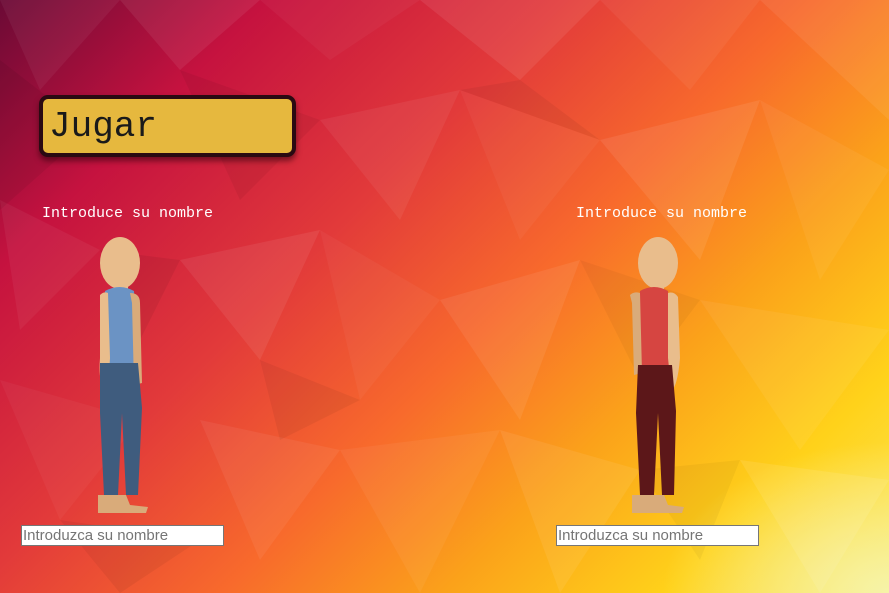 The width and height of the screenshot is (889, 593). What do you see at coordinates (659, 373) in the screenshot?
I see `player2-avatar-icon` at bounding box center [659, 373].